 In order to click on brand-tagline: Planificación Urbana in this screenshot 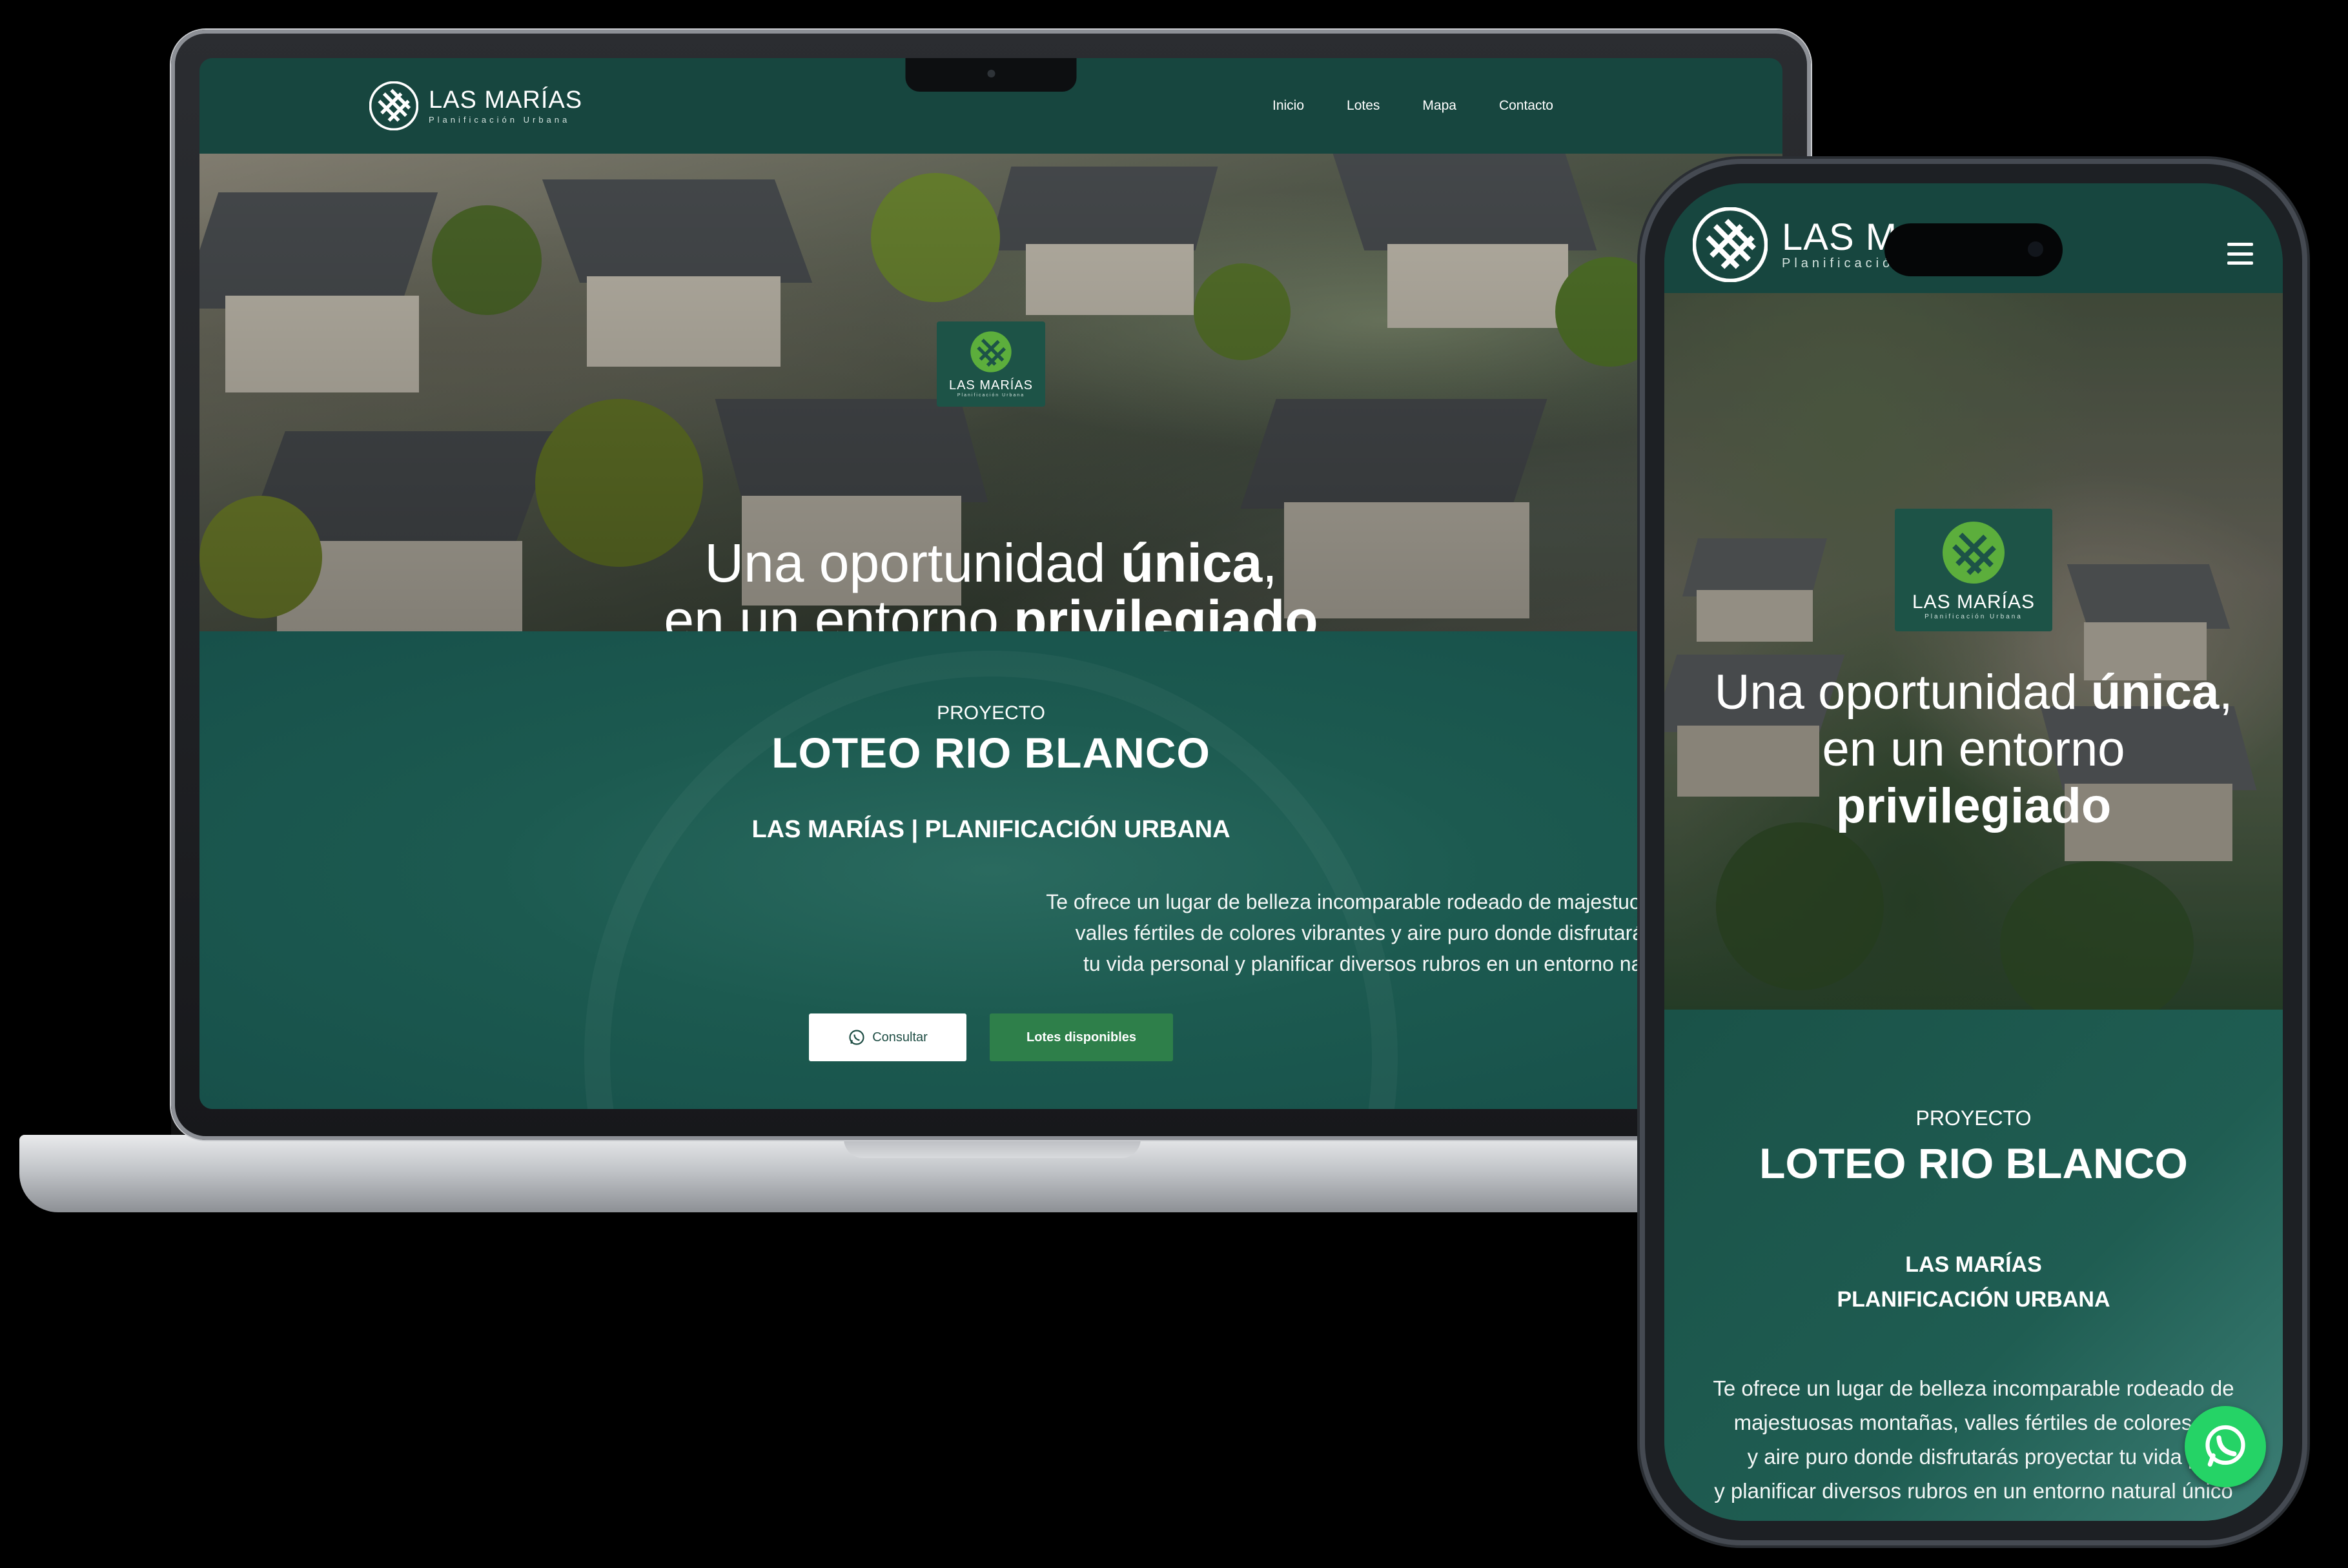, I will do `click(500, 119)`.